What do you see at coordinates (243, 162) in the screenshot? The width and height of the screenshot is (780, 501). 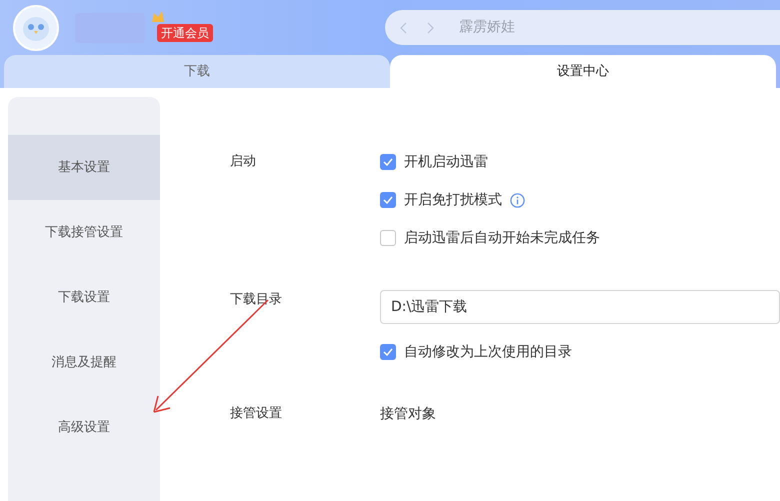 I see `section-label: 启动` at bounding box center [243, 162].